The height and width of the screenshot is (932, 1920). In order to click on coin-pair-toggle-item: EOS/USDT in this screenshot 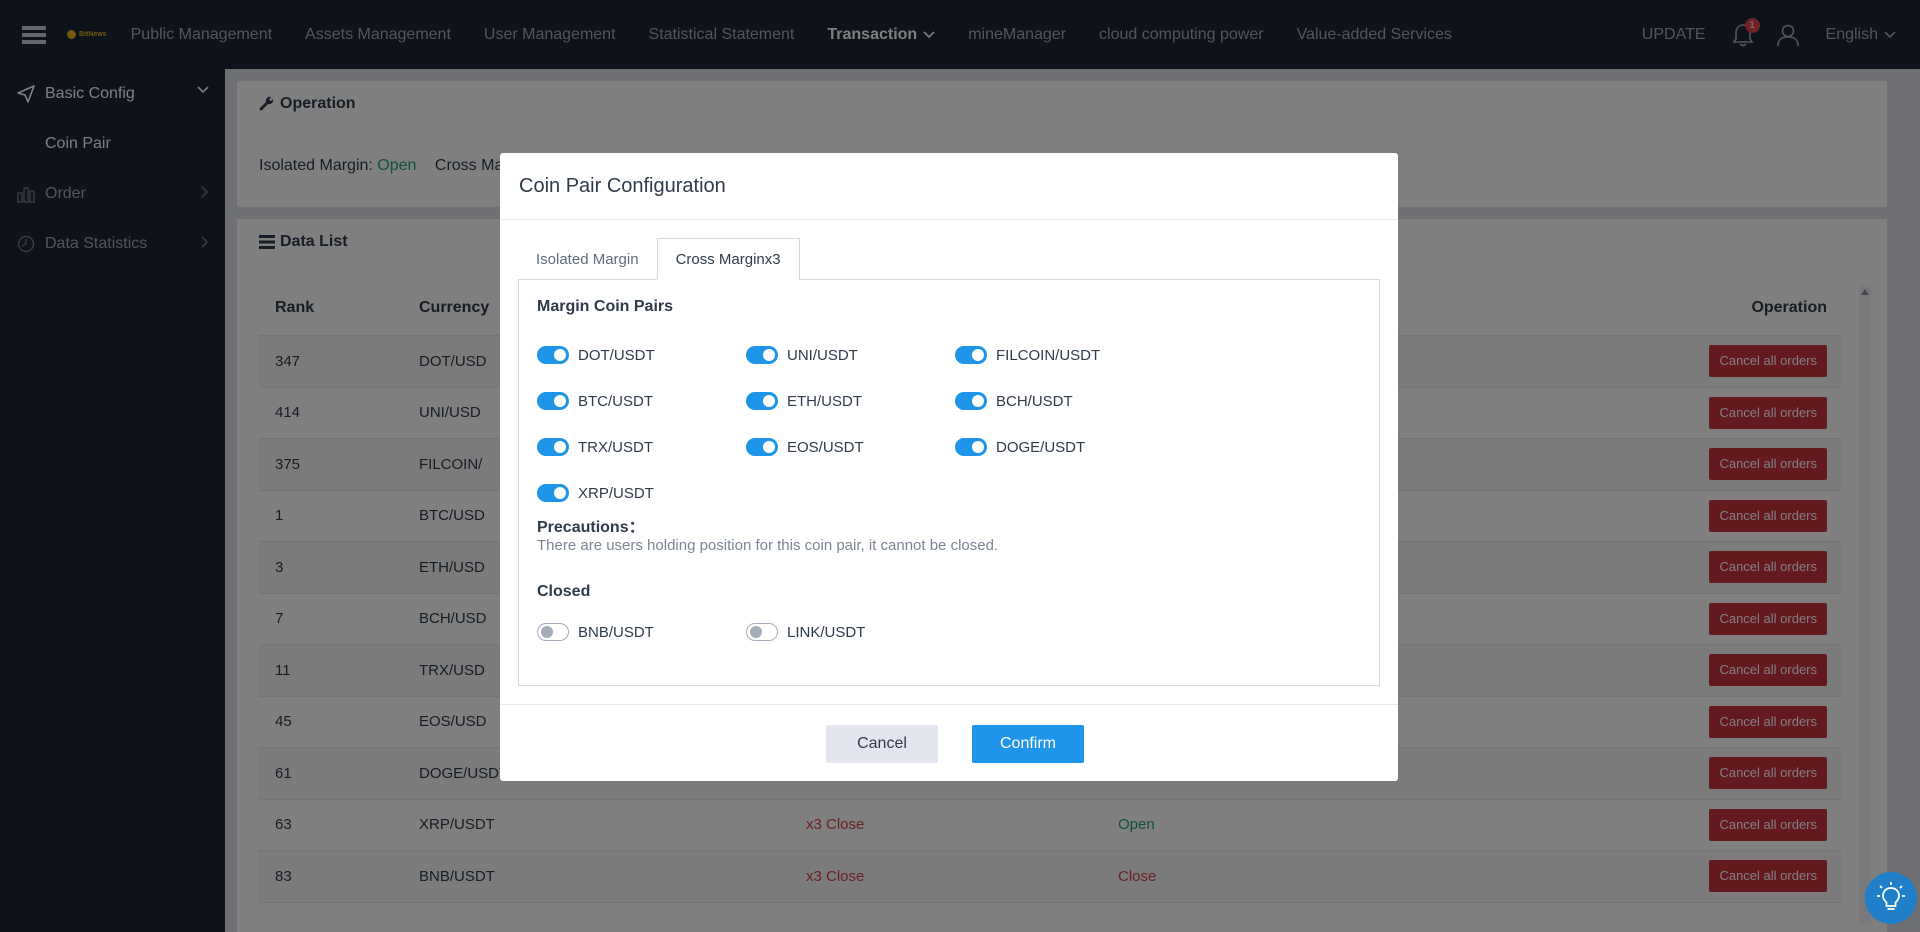, I will do `click(850, 447)`.